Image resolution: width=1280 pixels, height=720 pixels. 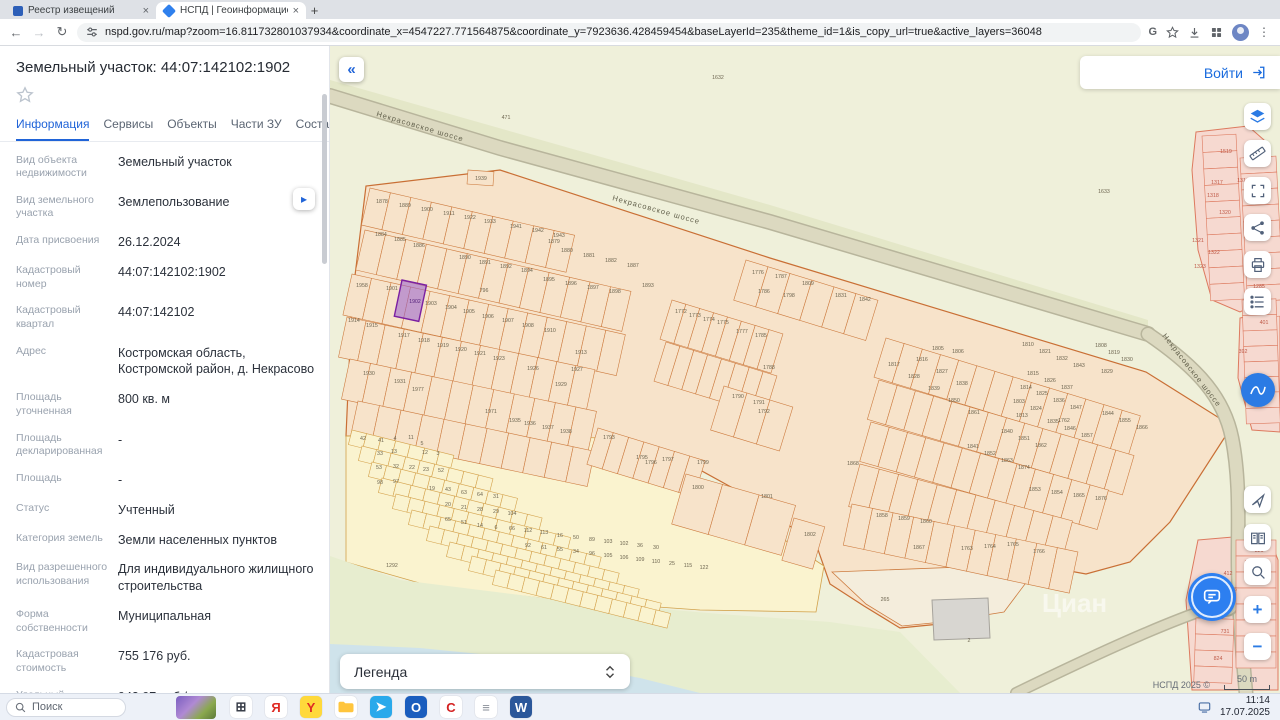 What do you see at coordinates (1264, 32) in the screenshot?
I see `browser-menu-icon: ⋮` at bounding box center [1264, 32].